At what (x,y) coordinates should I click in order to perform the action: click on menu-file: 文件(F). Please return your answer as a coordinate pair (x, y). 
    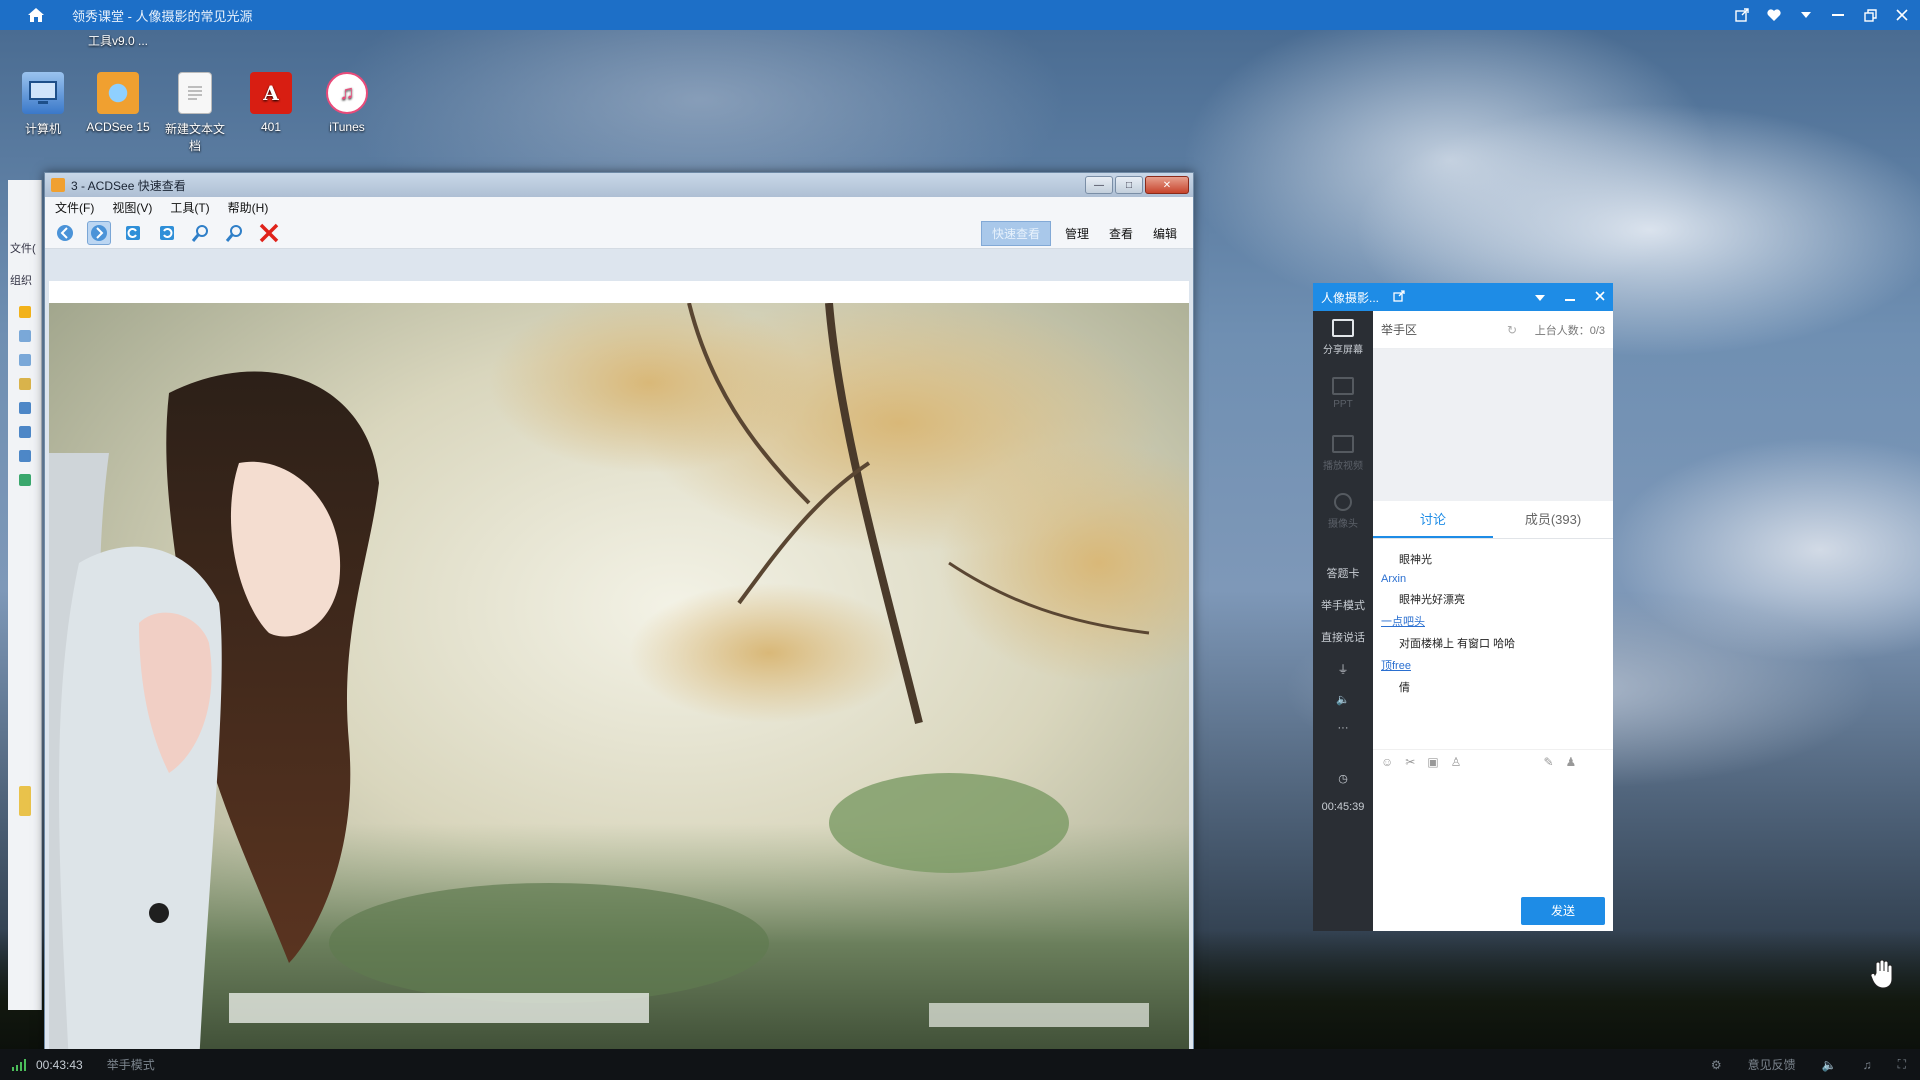
    Looking at the image, I should click on (74, 207).